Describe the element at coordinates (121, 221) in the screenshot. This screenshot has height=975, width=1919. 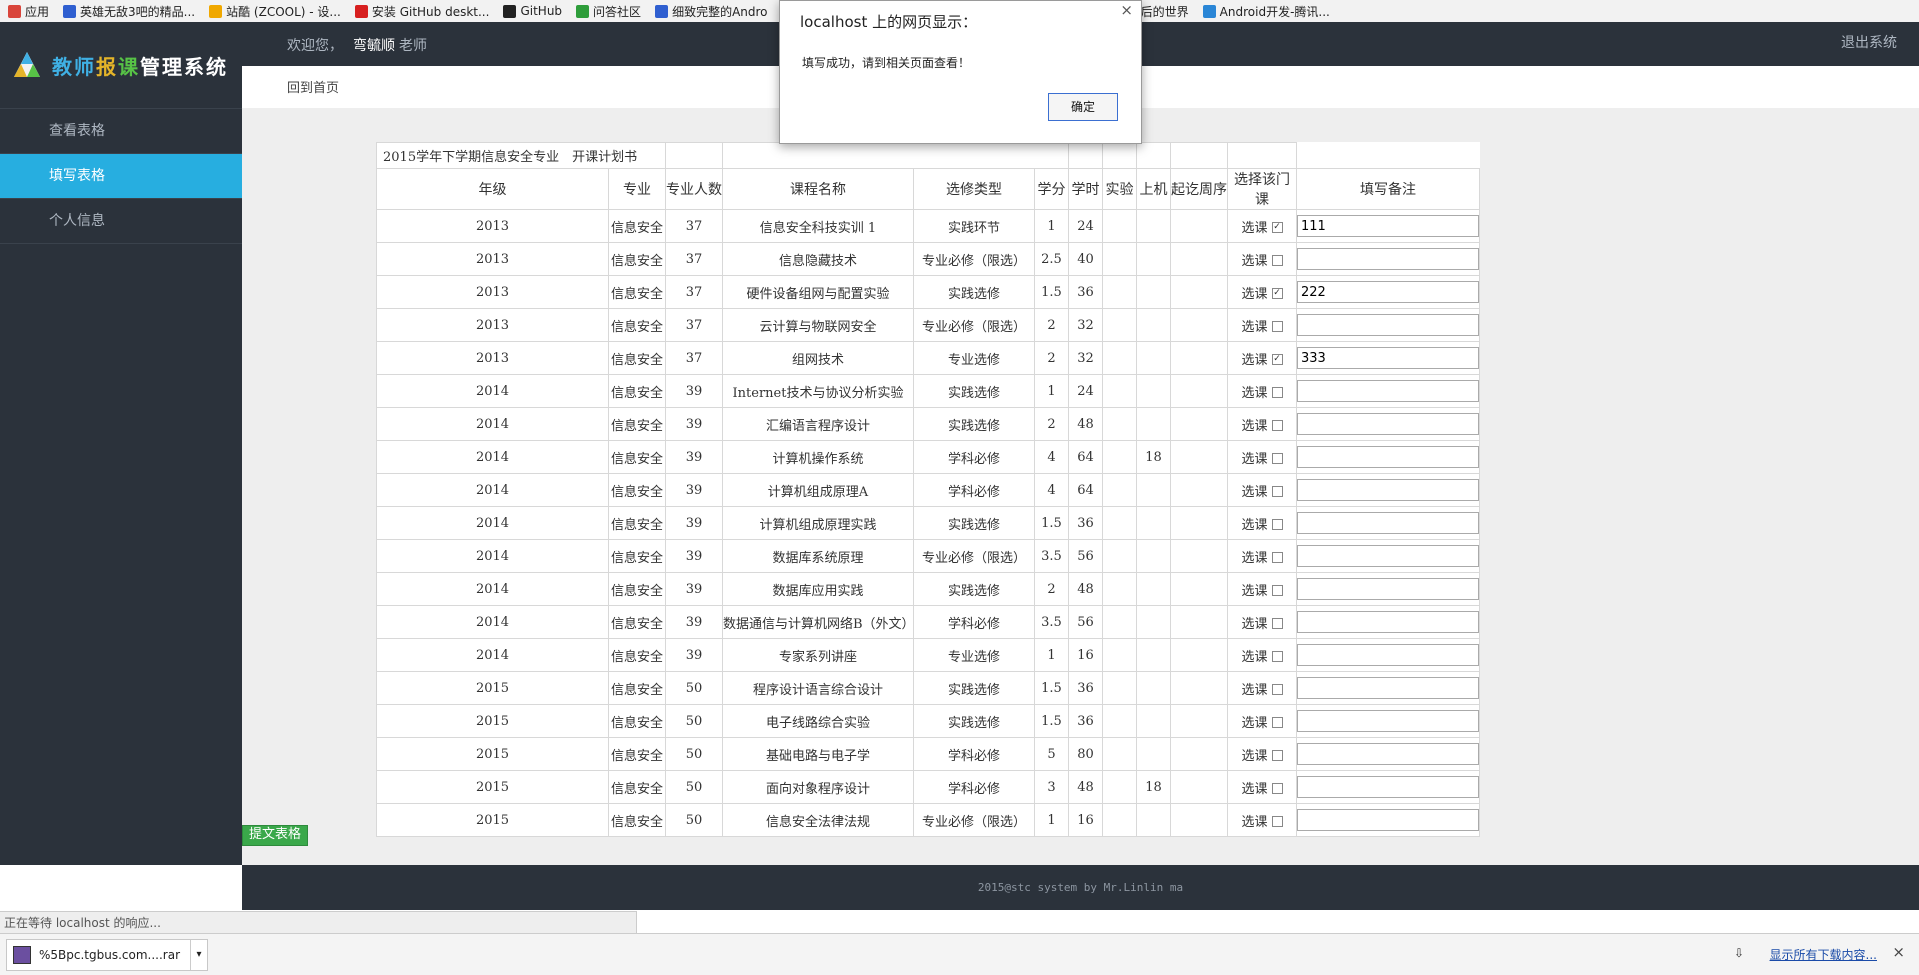
I see `sidebar-item-personal-info: 个人信息` at that location.